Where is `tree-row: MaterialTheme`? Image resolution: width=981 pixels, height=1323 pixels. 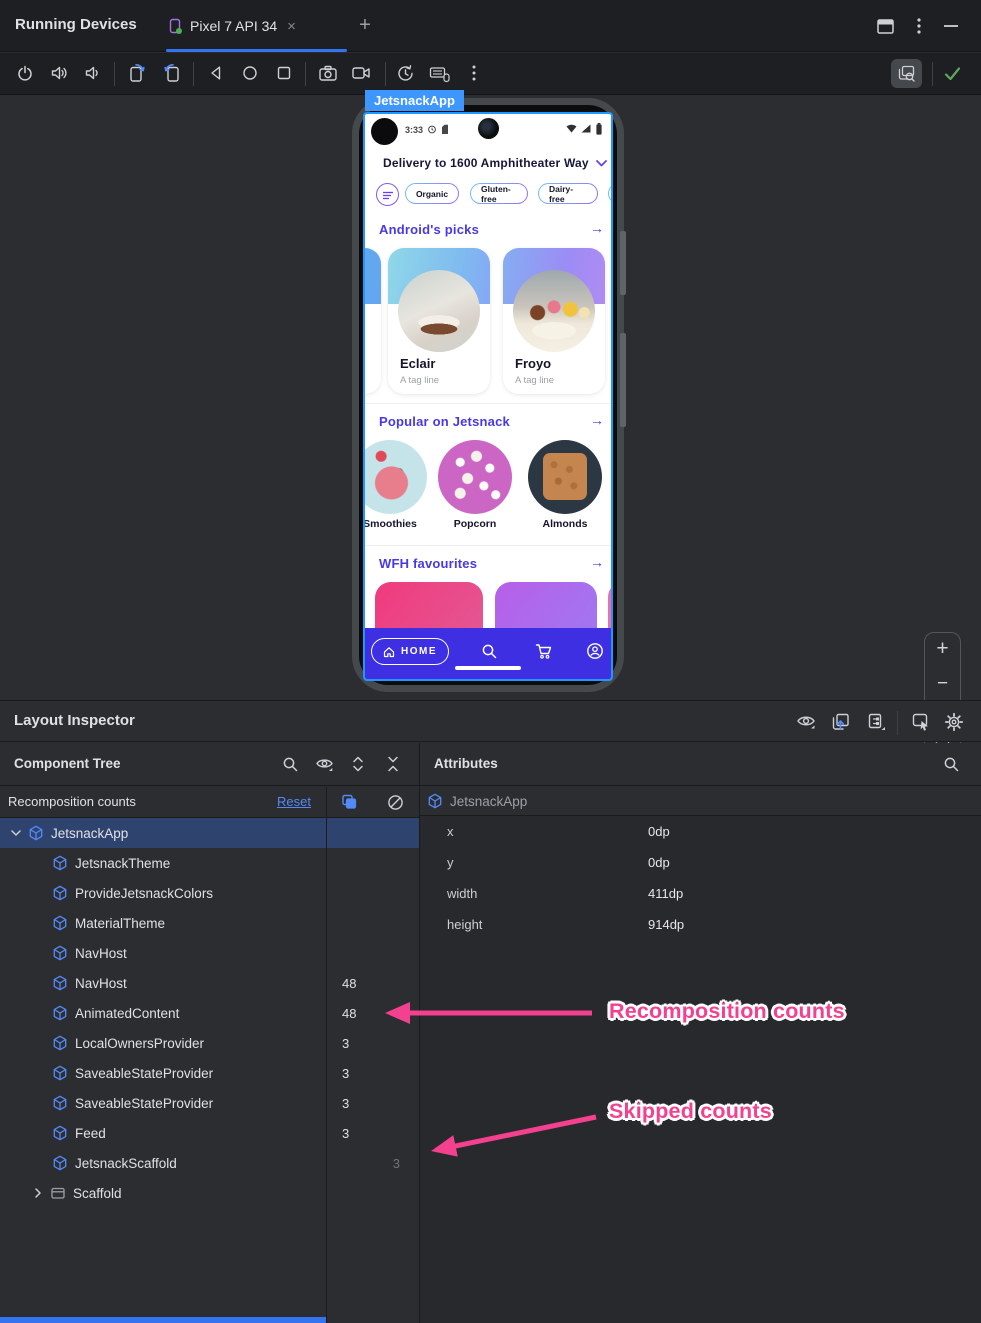
tree-row: MaterialTheme is located at coordinates (209, 923).